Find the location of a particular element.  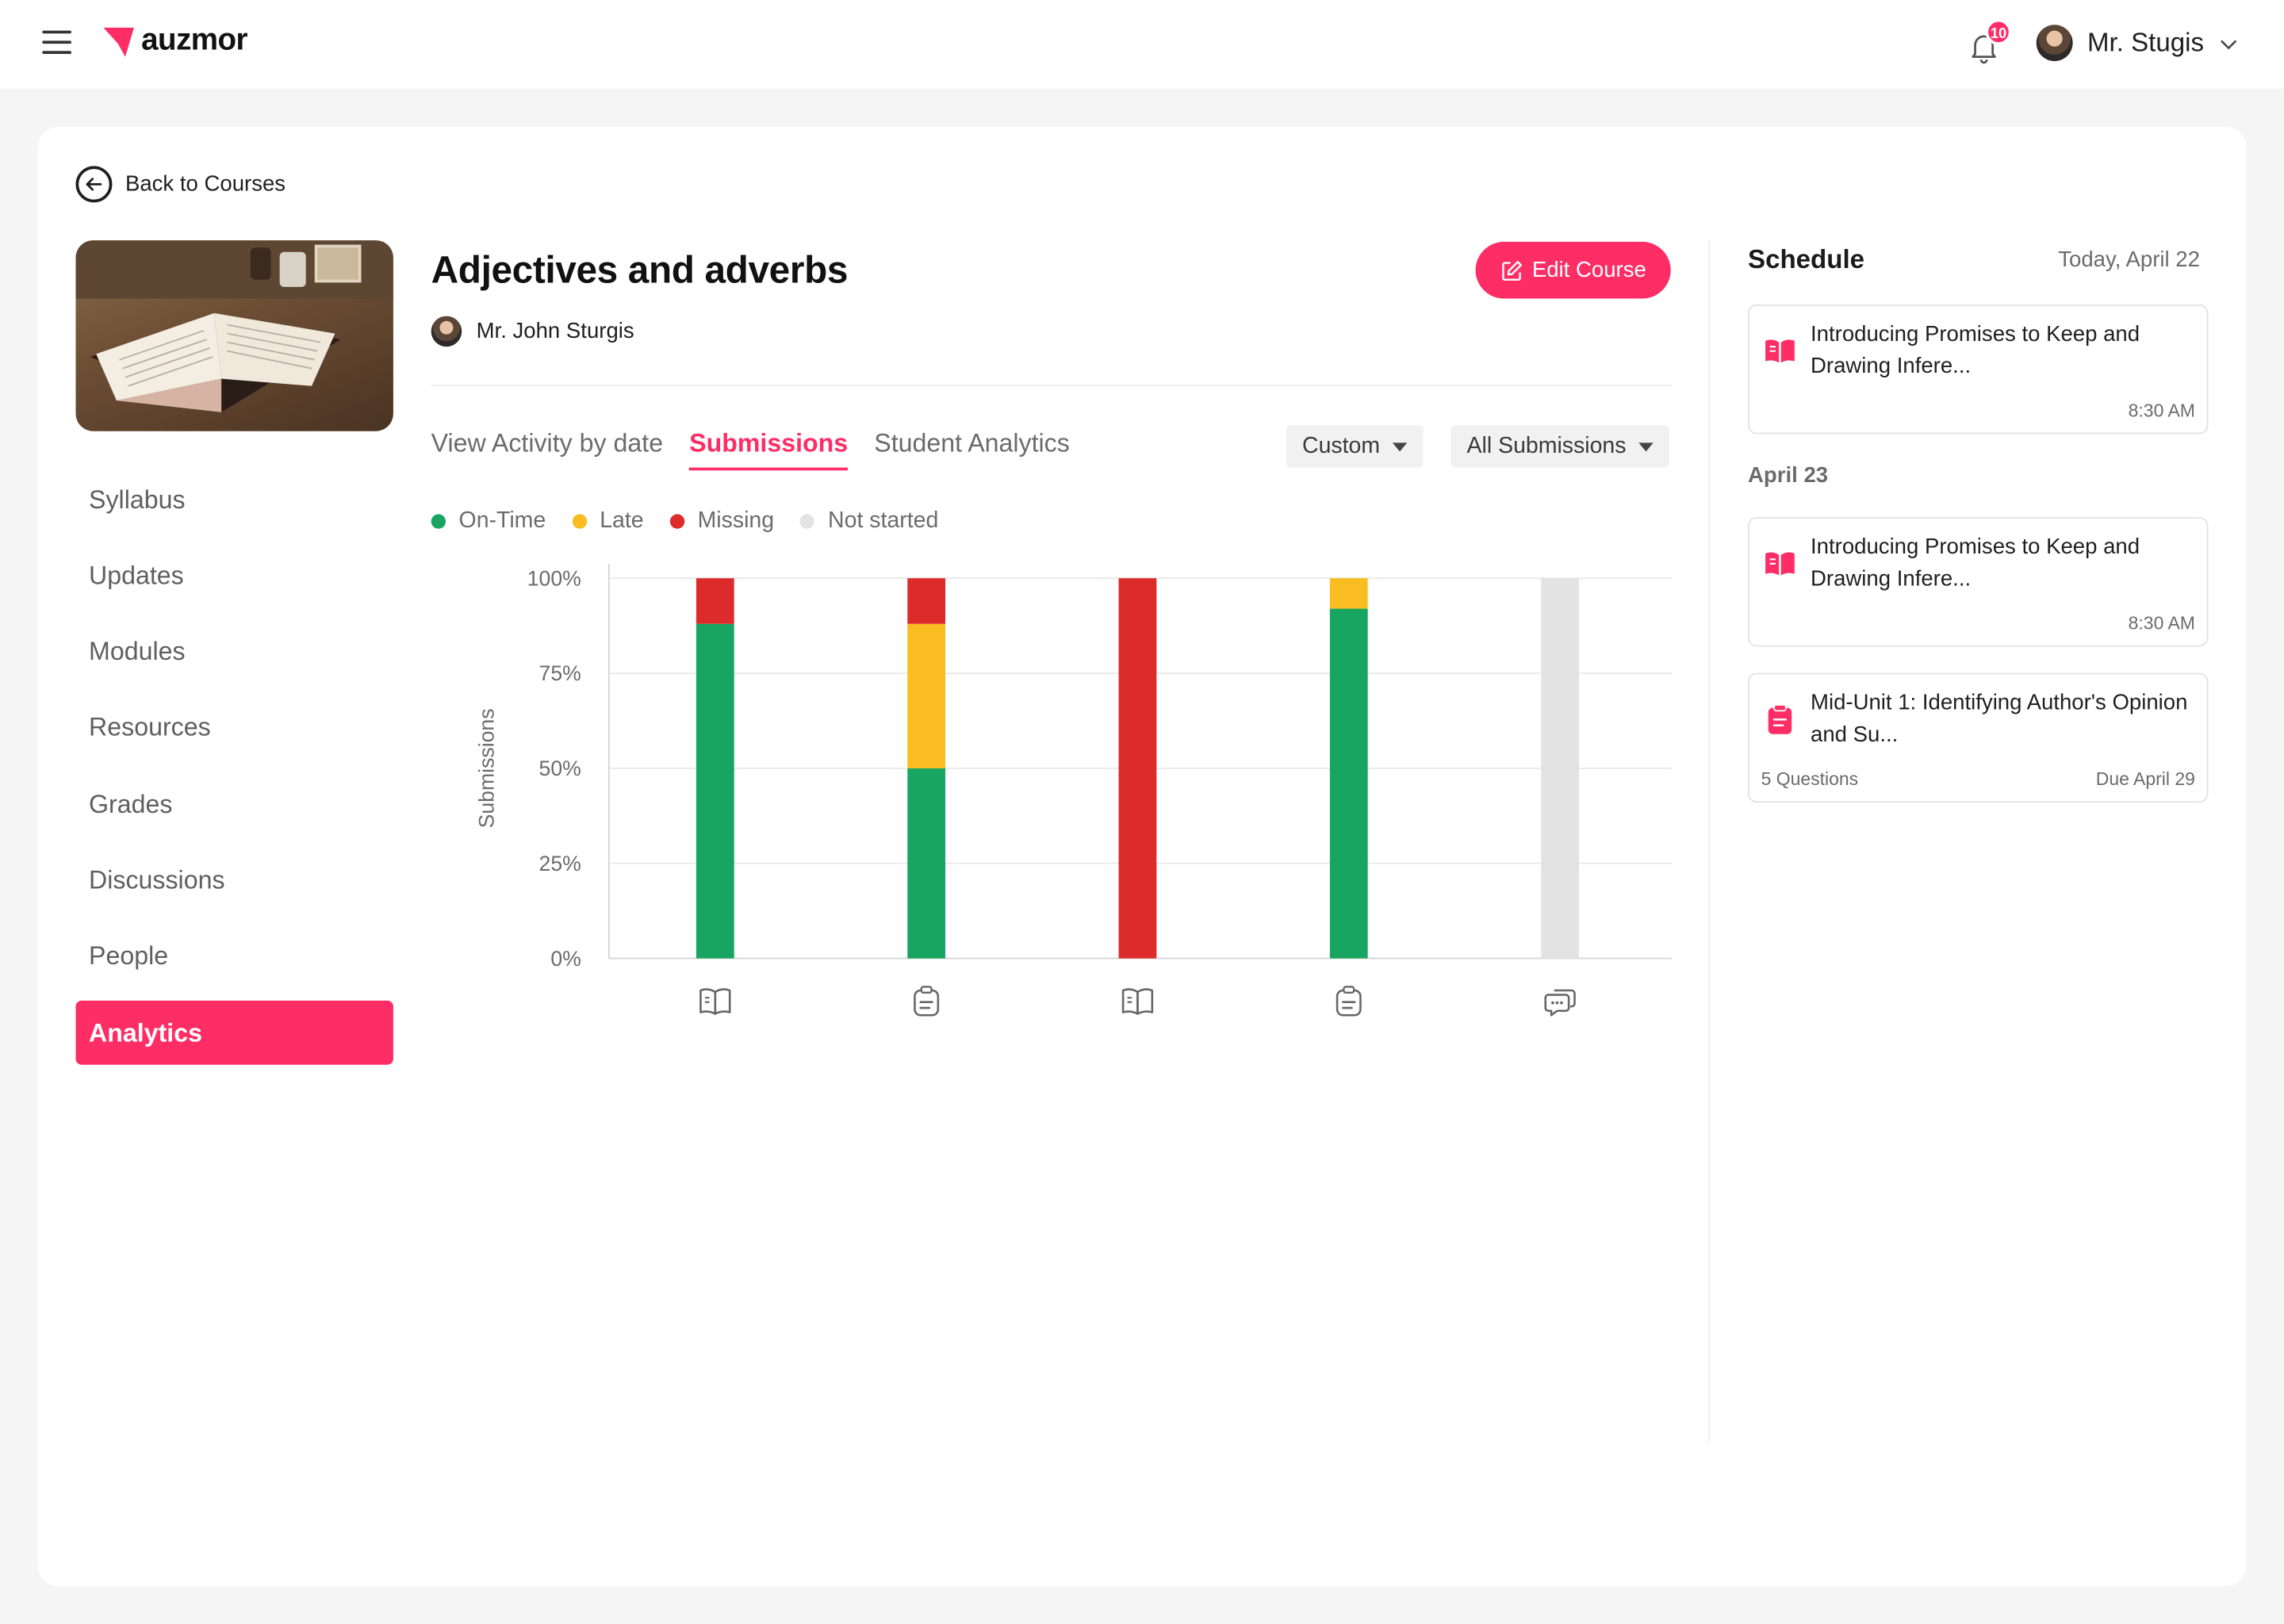

tab-view-activity-by-date: View Activity by date is located at coordinates (547, 449).